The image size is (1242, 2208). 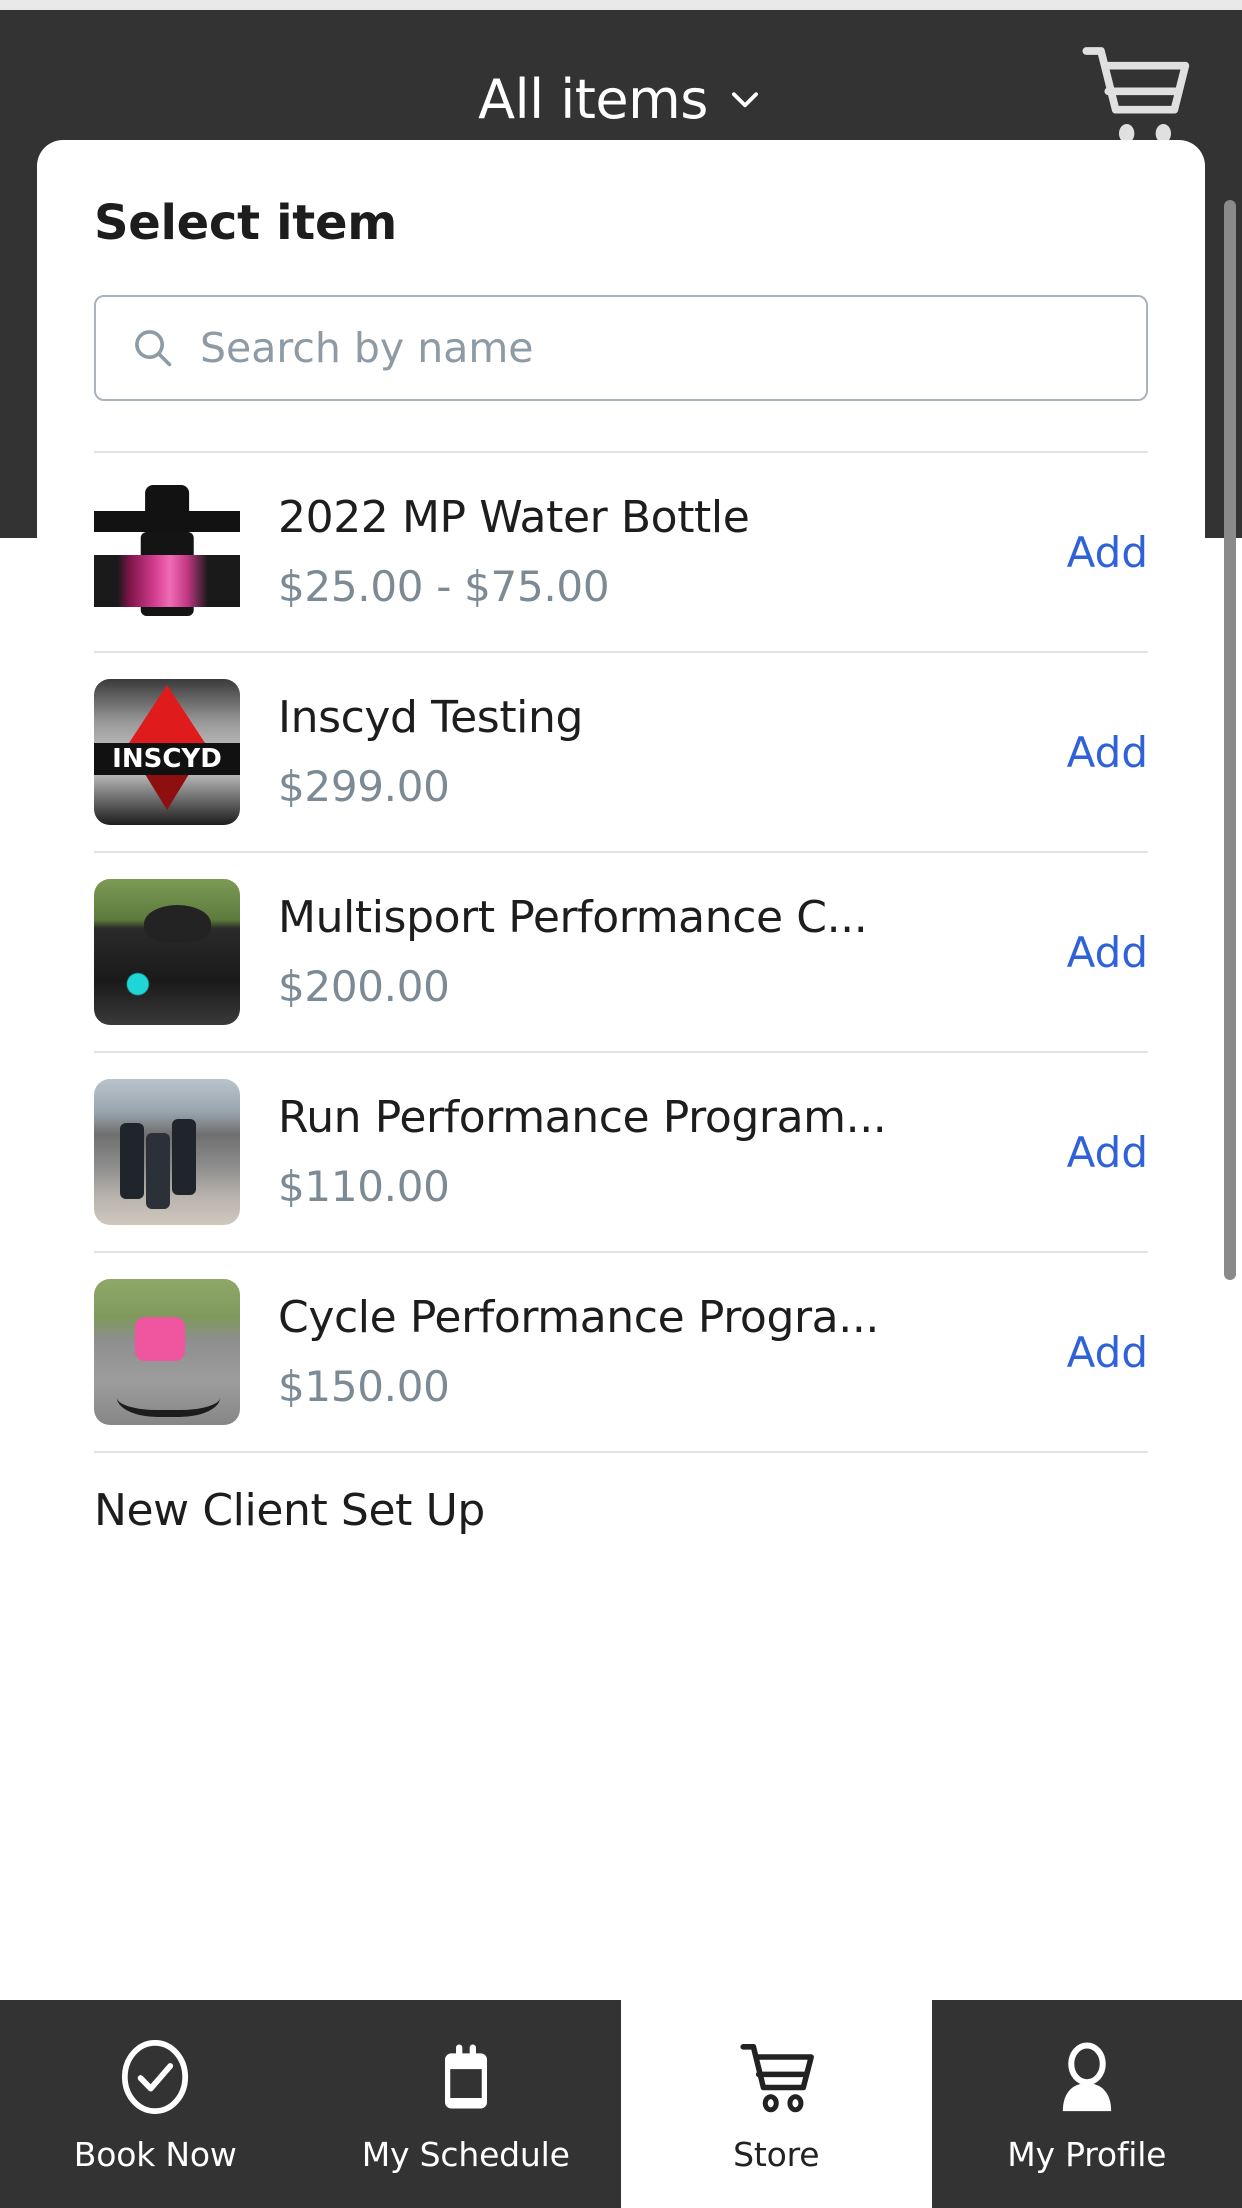 I want to click on list-item: New Client Set Up, so click(x=621, y=1498).